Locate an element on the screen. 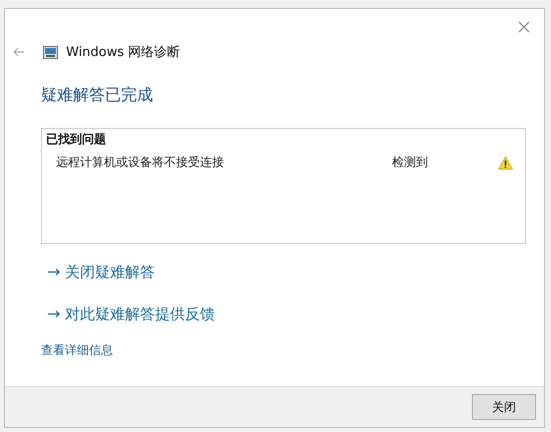 The height and width of the screenshot is (432, 551). details-link: 查看详细信息 is located at coordinates (77, 350).